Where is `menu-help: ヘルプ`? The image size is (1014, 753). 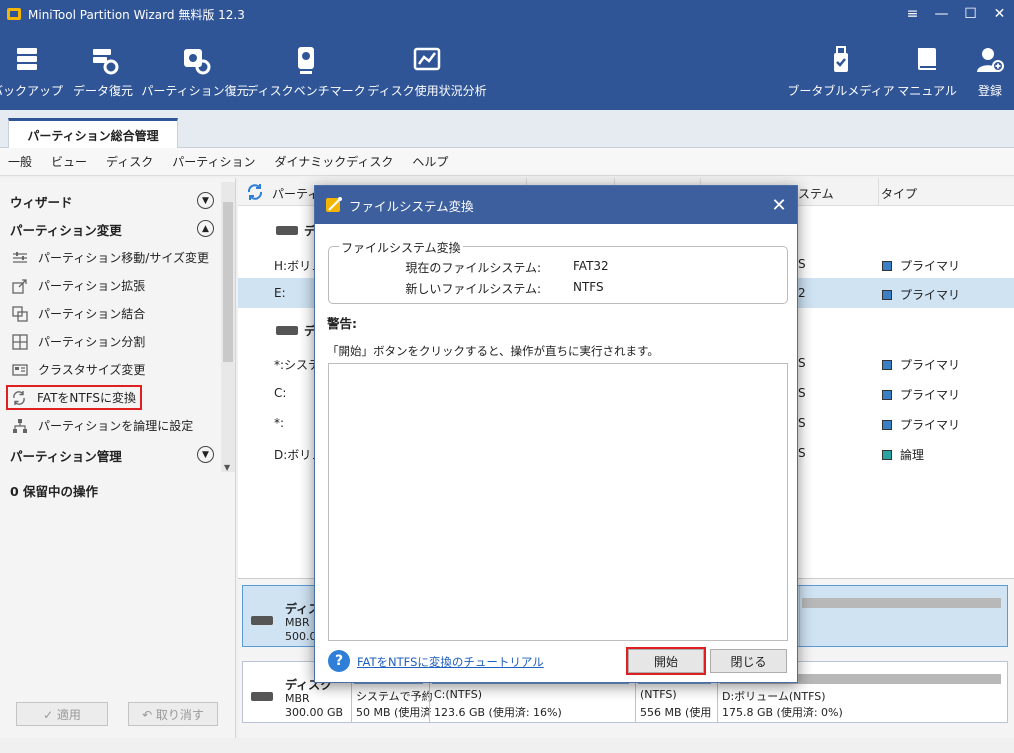
menu-help: ヘルプ is located at coordinates (430, 161).